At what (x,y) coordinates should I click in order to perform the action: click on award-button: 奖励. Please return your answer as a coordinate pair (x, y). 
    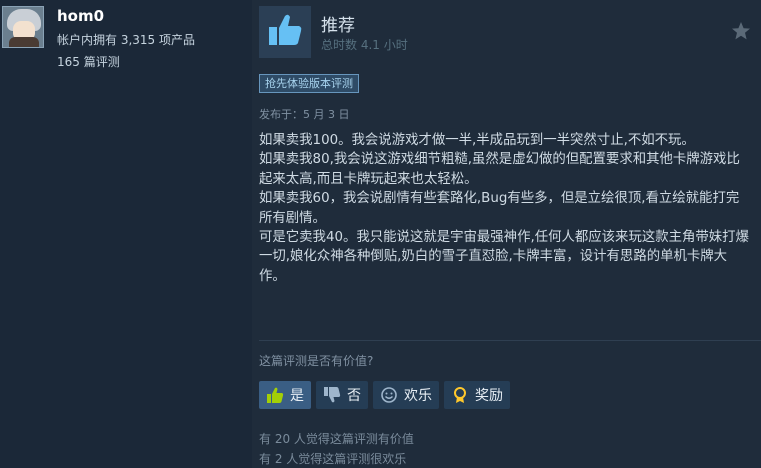
    Looking at the image, I should click on (477, 395).